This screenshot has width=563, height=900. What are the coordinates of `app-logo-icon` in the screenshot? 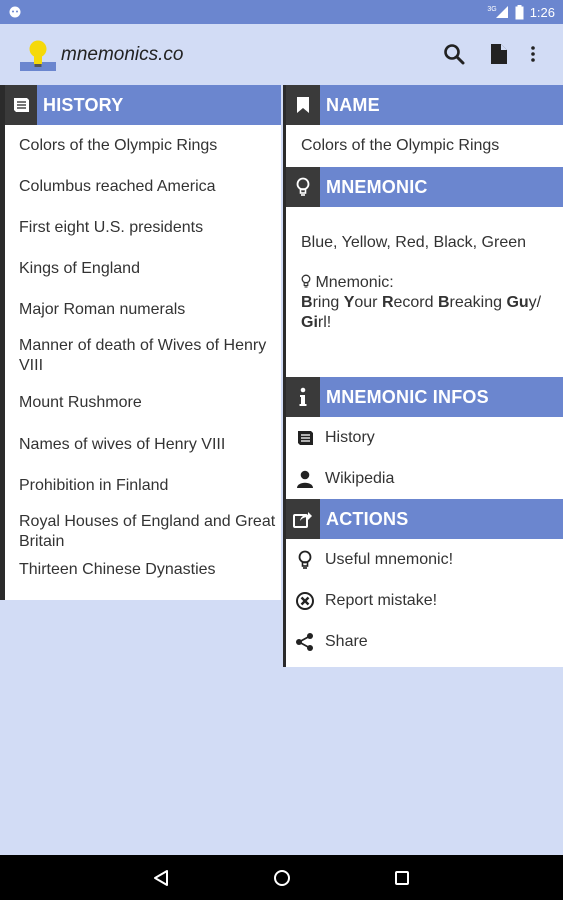 It's located at (38, 55).